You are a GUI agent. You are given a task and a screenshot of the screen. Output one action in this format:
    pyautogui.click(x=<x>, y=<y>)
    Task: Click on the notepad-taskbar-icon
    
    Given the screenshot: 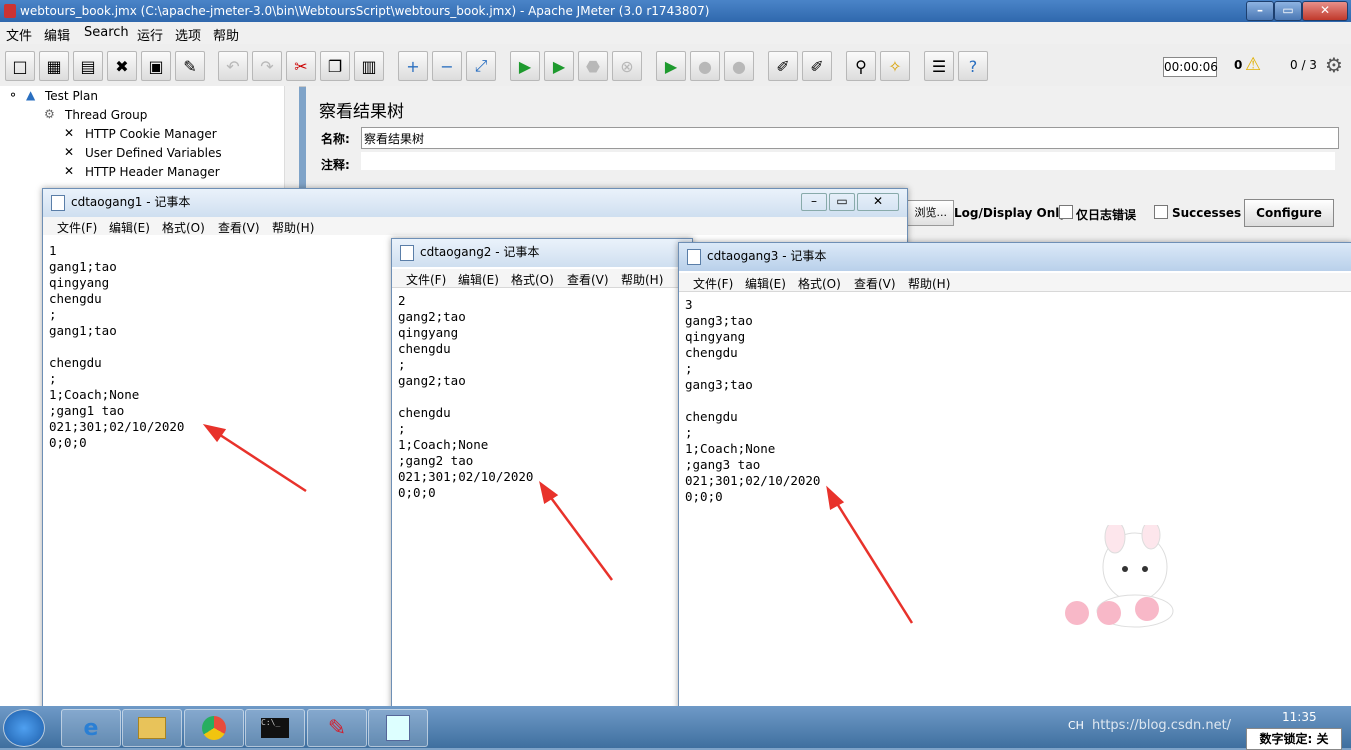 What is the action you would take?
    pyautogui.click(x=398, y=728)
    